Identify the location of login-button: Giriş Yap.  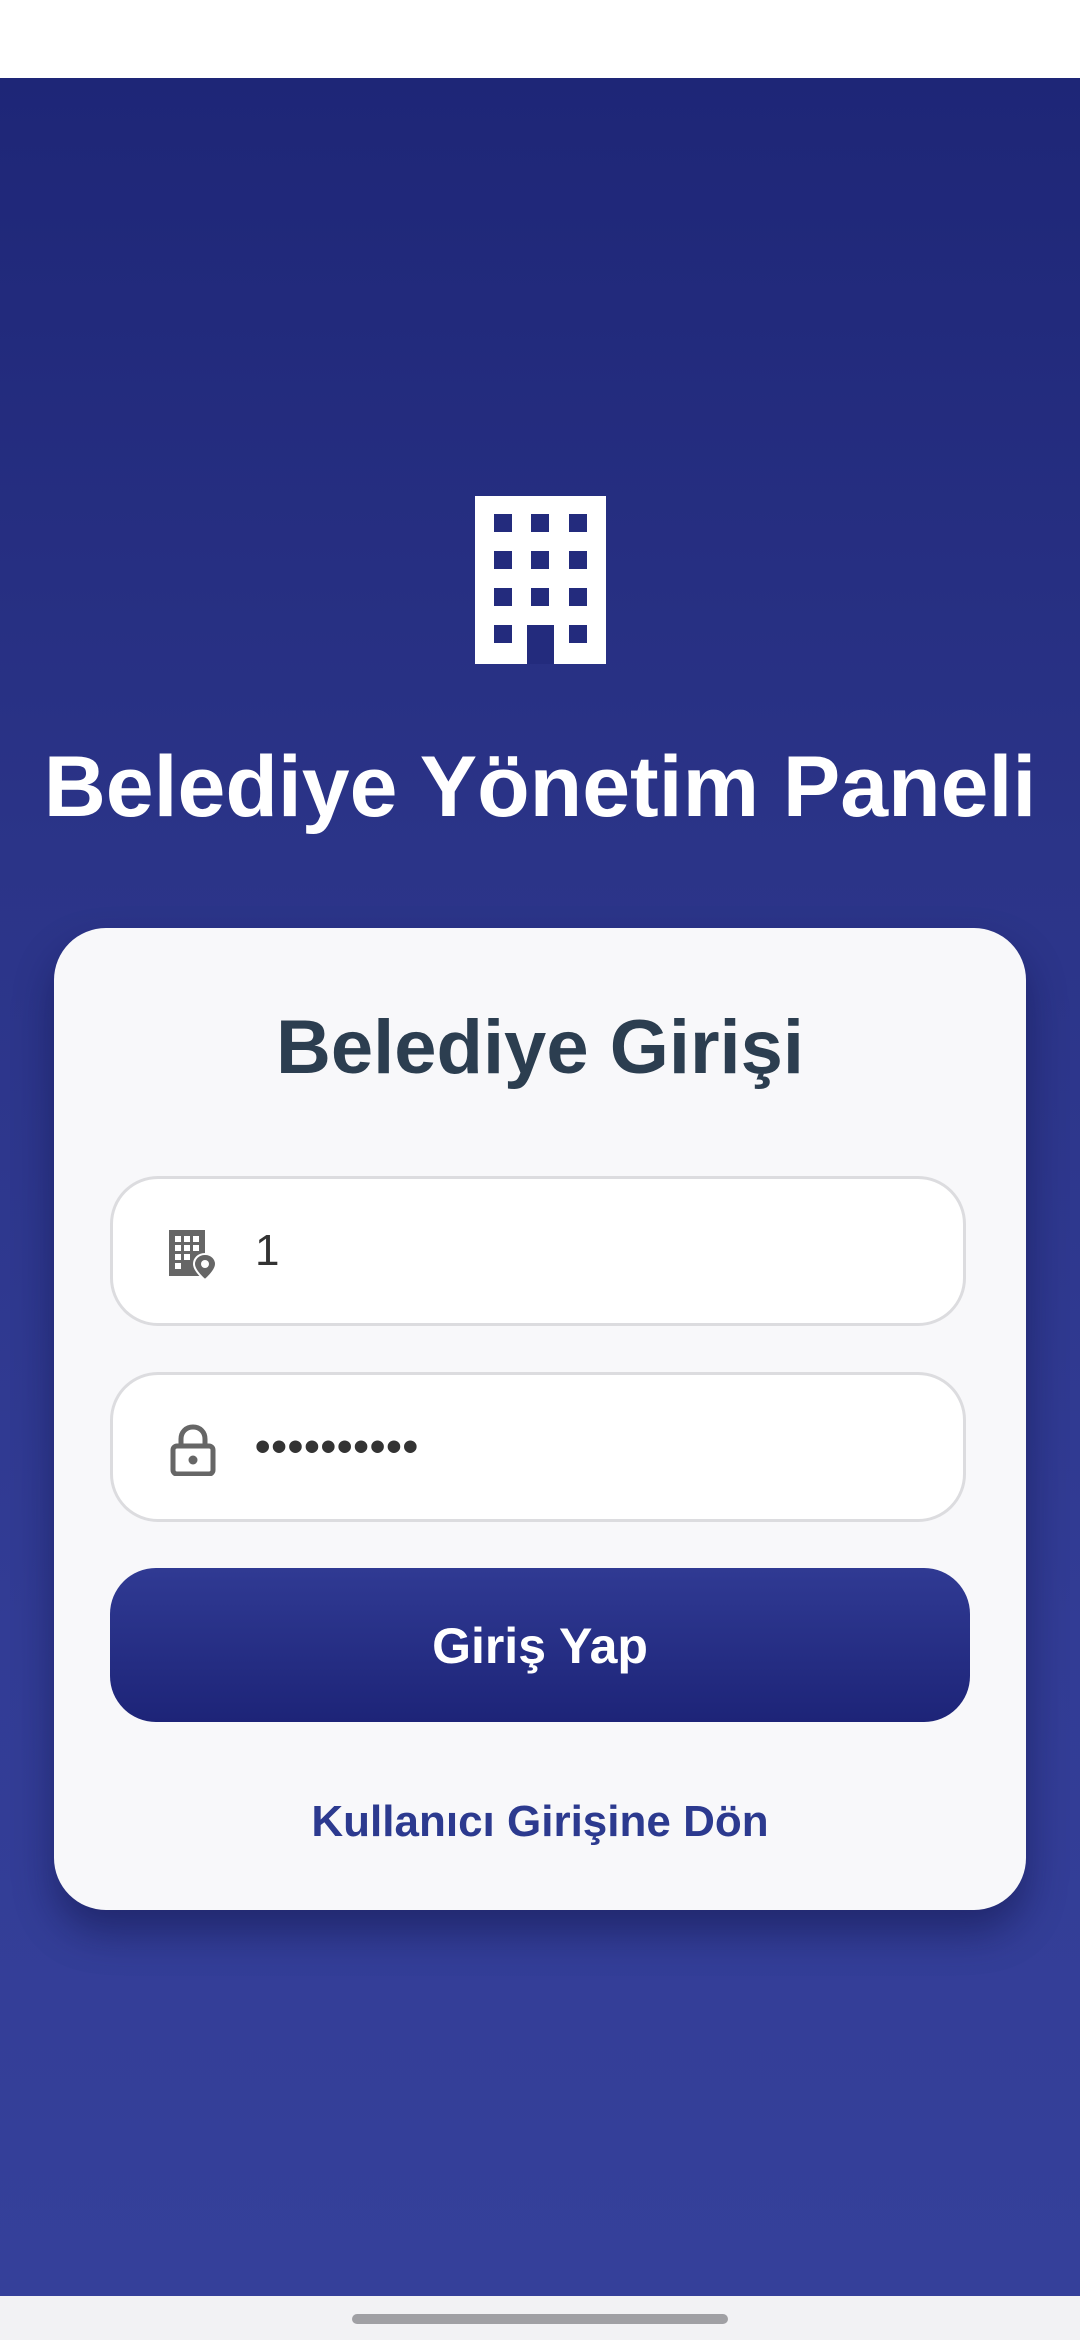
(540, 1645).